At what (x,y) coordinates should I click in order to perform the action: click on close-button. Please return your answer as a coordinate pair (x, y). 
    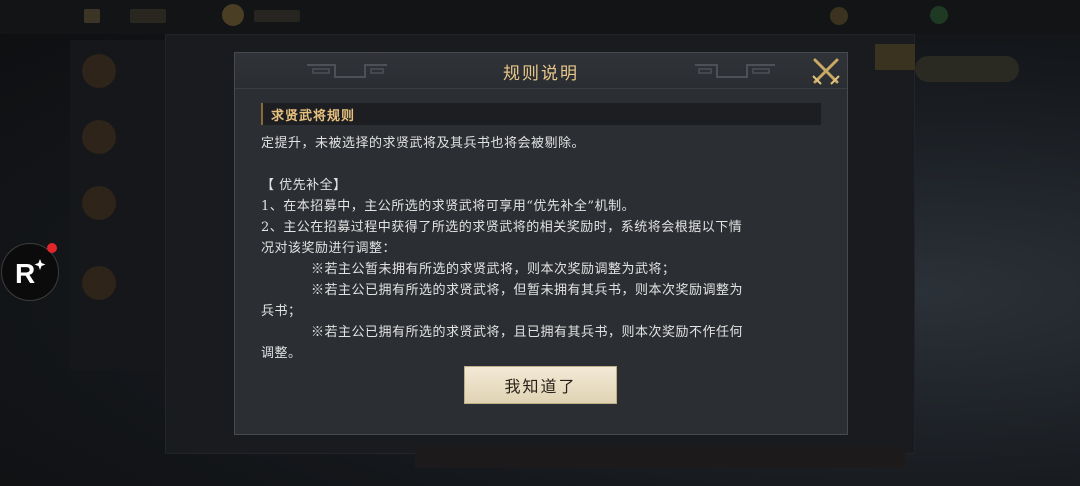
    Looking at the image, I should click on (826, 71).